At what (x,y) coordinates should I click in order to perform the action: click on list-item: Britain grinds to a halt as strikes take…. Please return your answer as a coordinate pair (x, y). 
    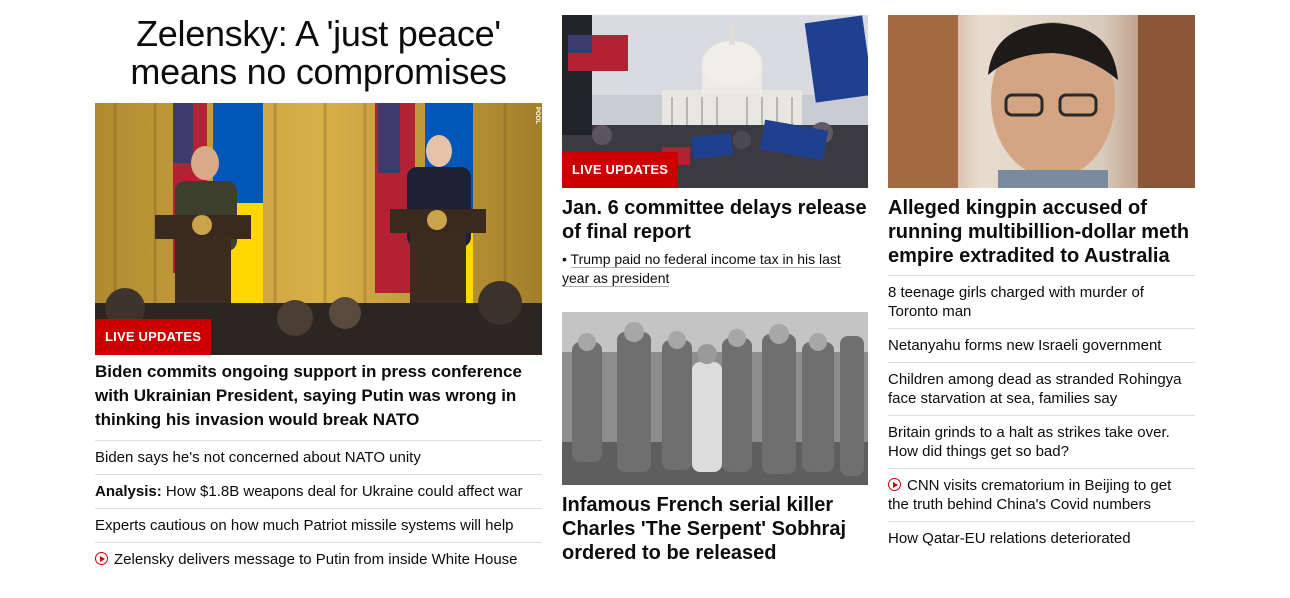
    Looking at the image, I should click on (1041, 441).